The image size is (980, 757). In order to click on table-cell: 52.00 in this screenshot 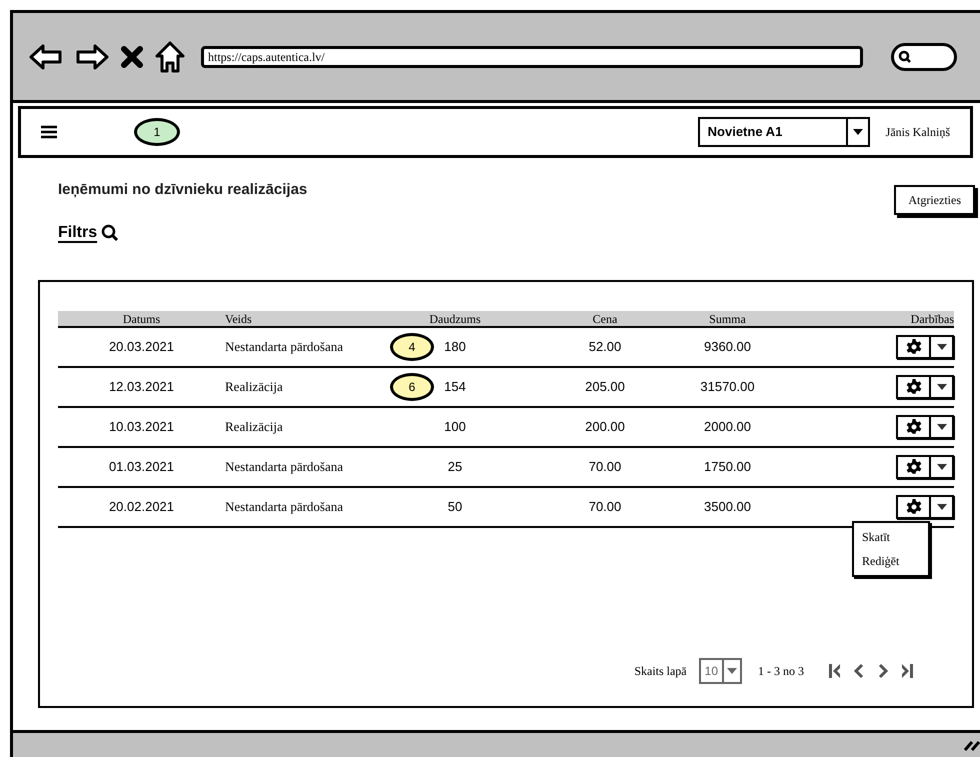, I will do `click(605, 346)`.